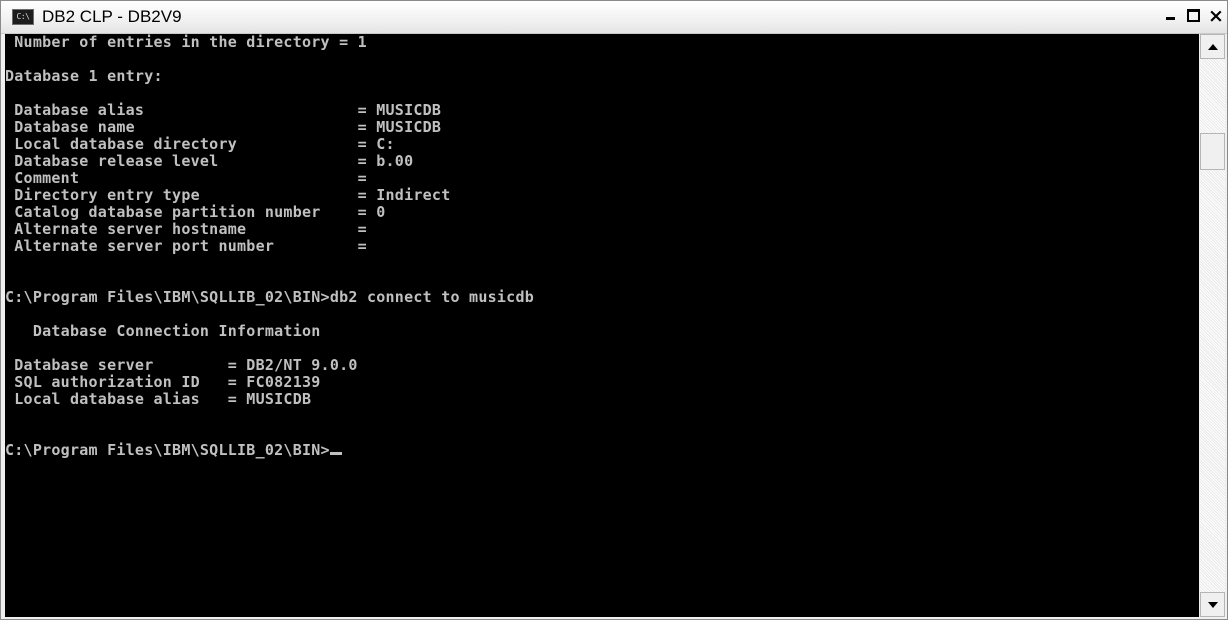  I want to click on scroll-up-button, so click(1212, 46).